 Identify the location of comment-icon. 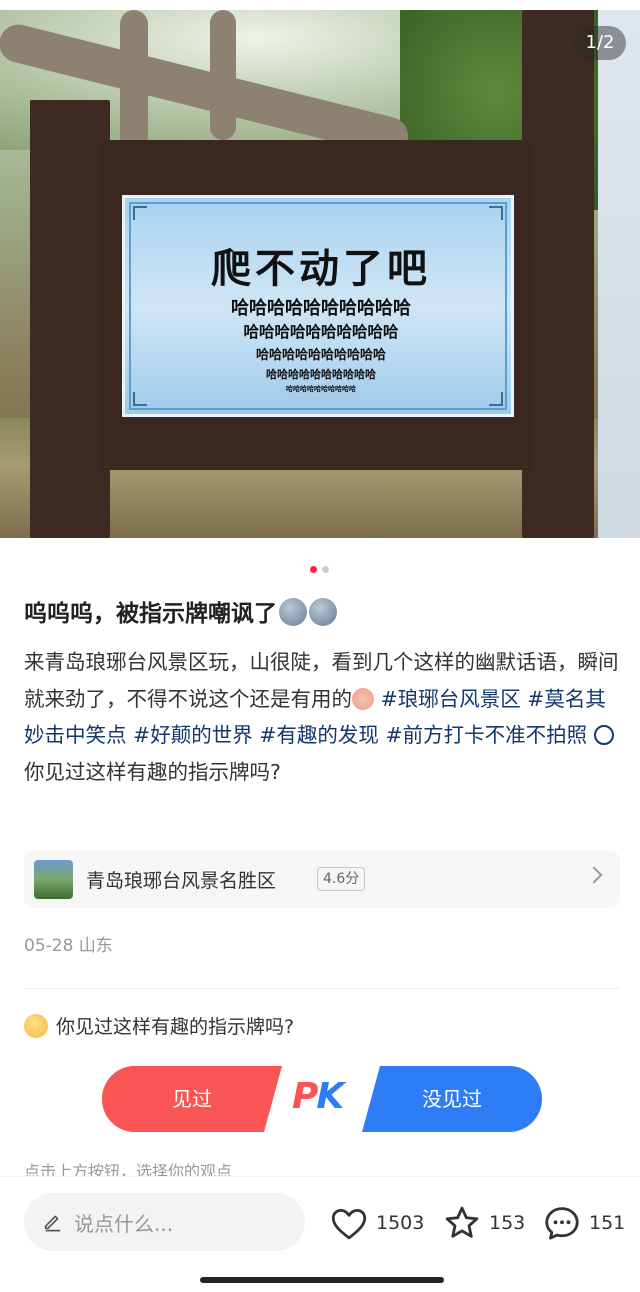
(562, 1223).